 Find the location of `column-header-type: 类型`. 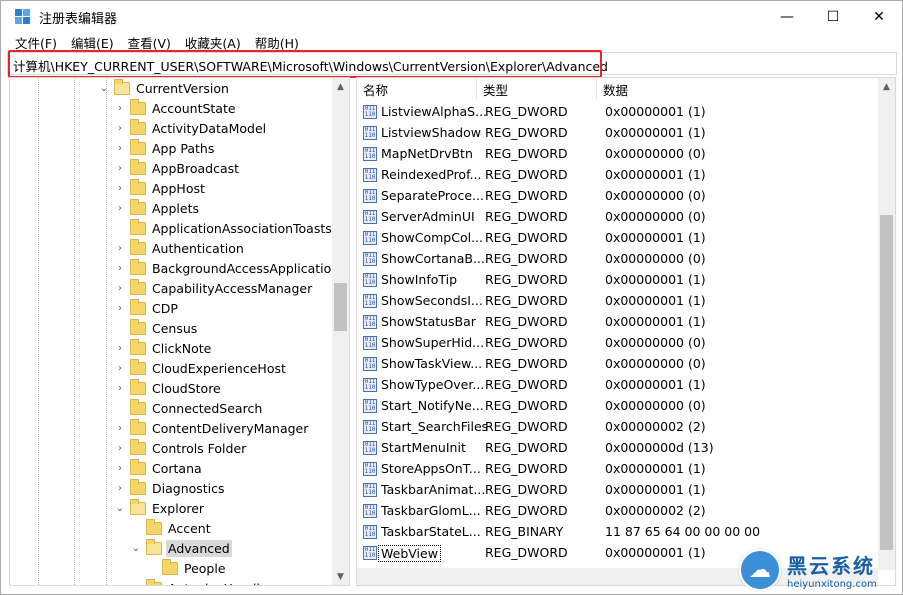

column-header-type: 类型 is located at coordinates (537, 89).